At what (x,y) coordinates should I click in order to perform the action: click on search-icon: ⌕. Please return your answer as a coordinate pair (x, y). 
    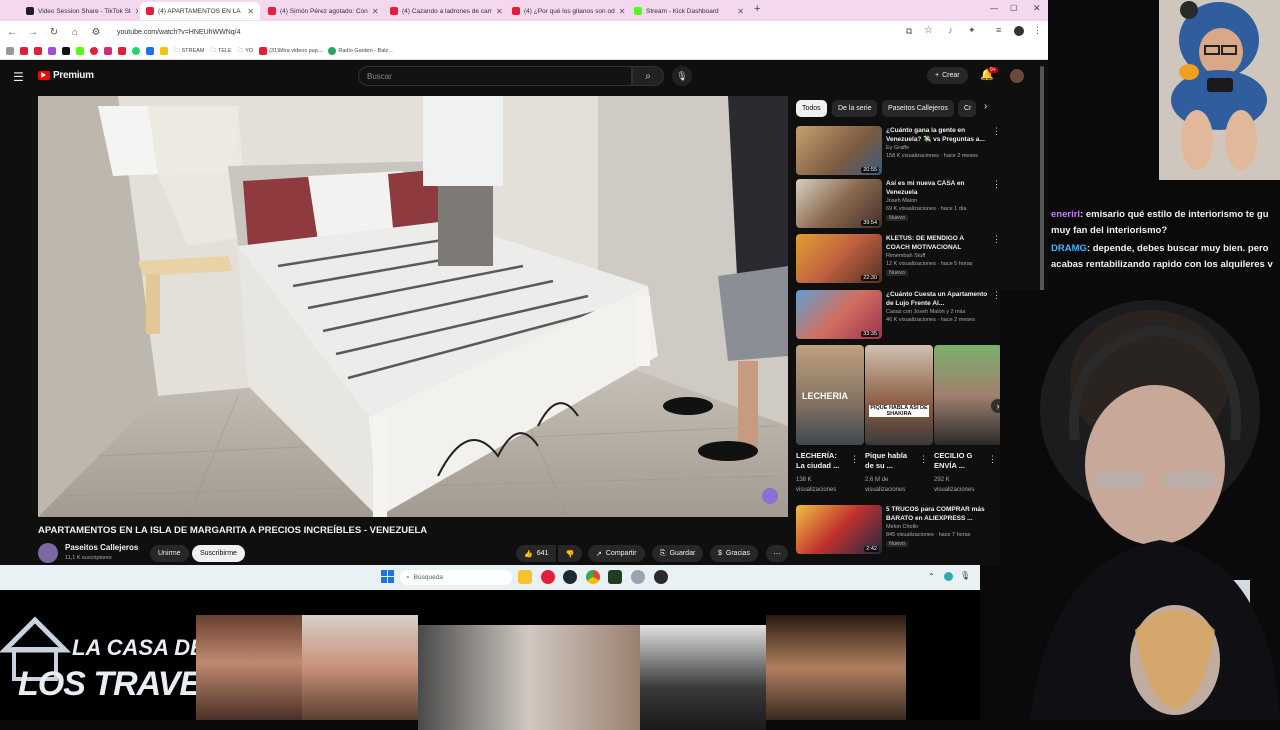
    Looking at the image, I should click on (648, 76).